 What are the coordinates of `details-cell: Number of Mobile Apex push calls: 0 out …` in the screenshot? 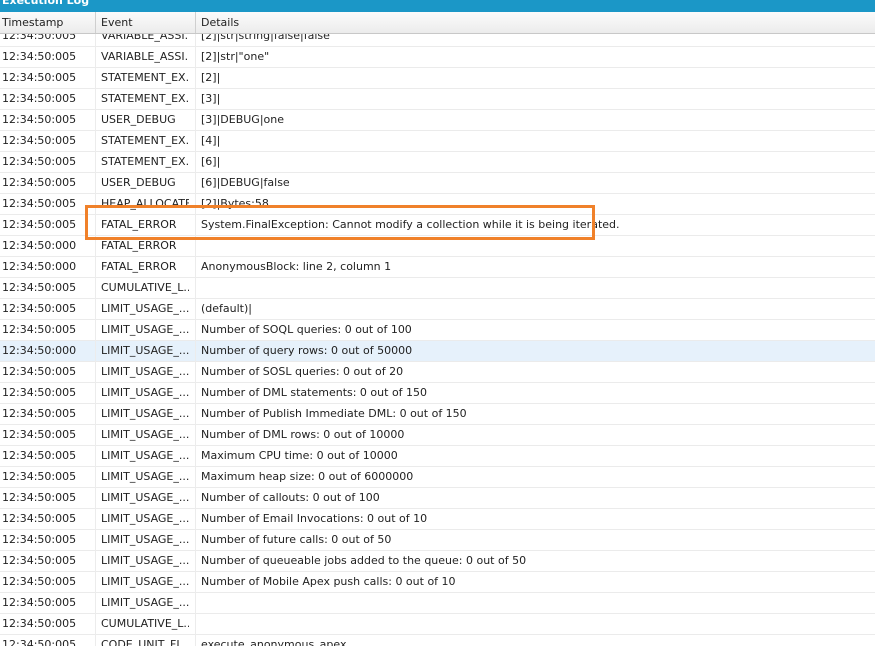 It's located at (328, 581).